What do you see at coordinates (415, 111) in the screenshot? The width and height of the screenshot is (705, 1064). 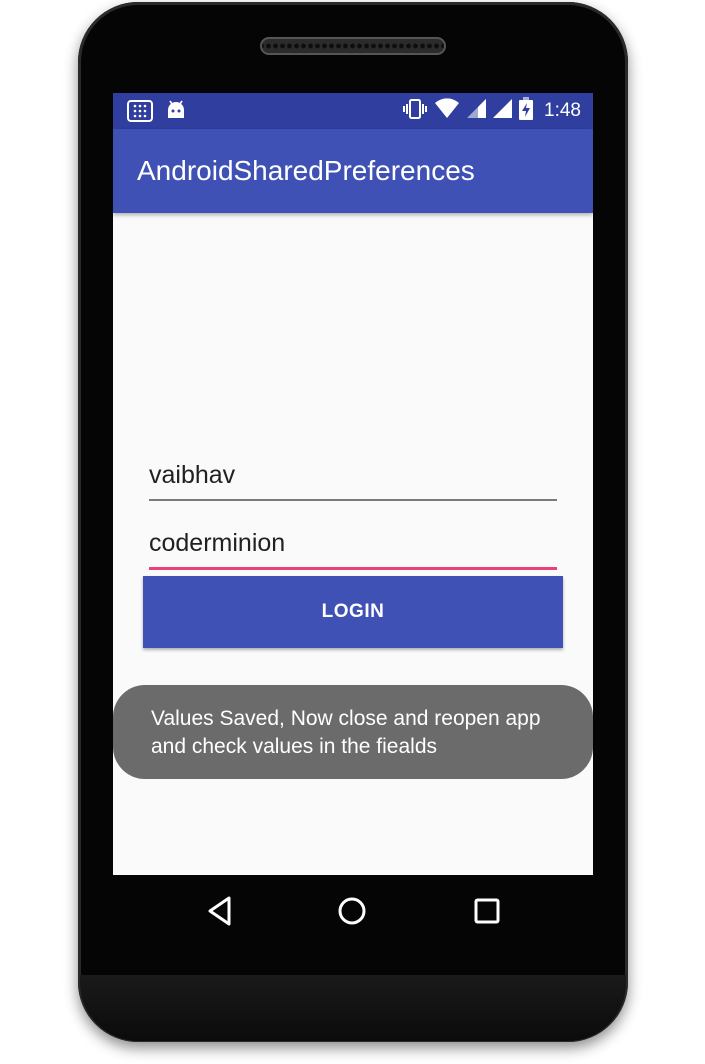 I see `vibrate-icon` at bounding box center [415, 111].